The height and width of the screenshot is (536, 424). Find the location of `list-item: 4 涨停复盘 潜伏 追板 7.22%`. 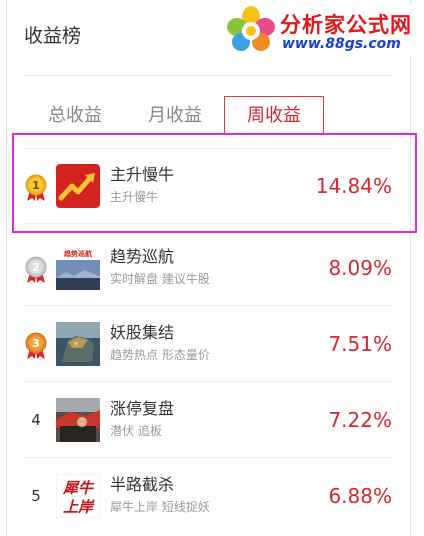

list-item: 4 涨停复盘 潜伏 追板 7.22% is located at coordinates (208, 420).